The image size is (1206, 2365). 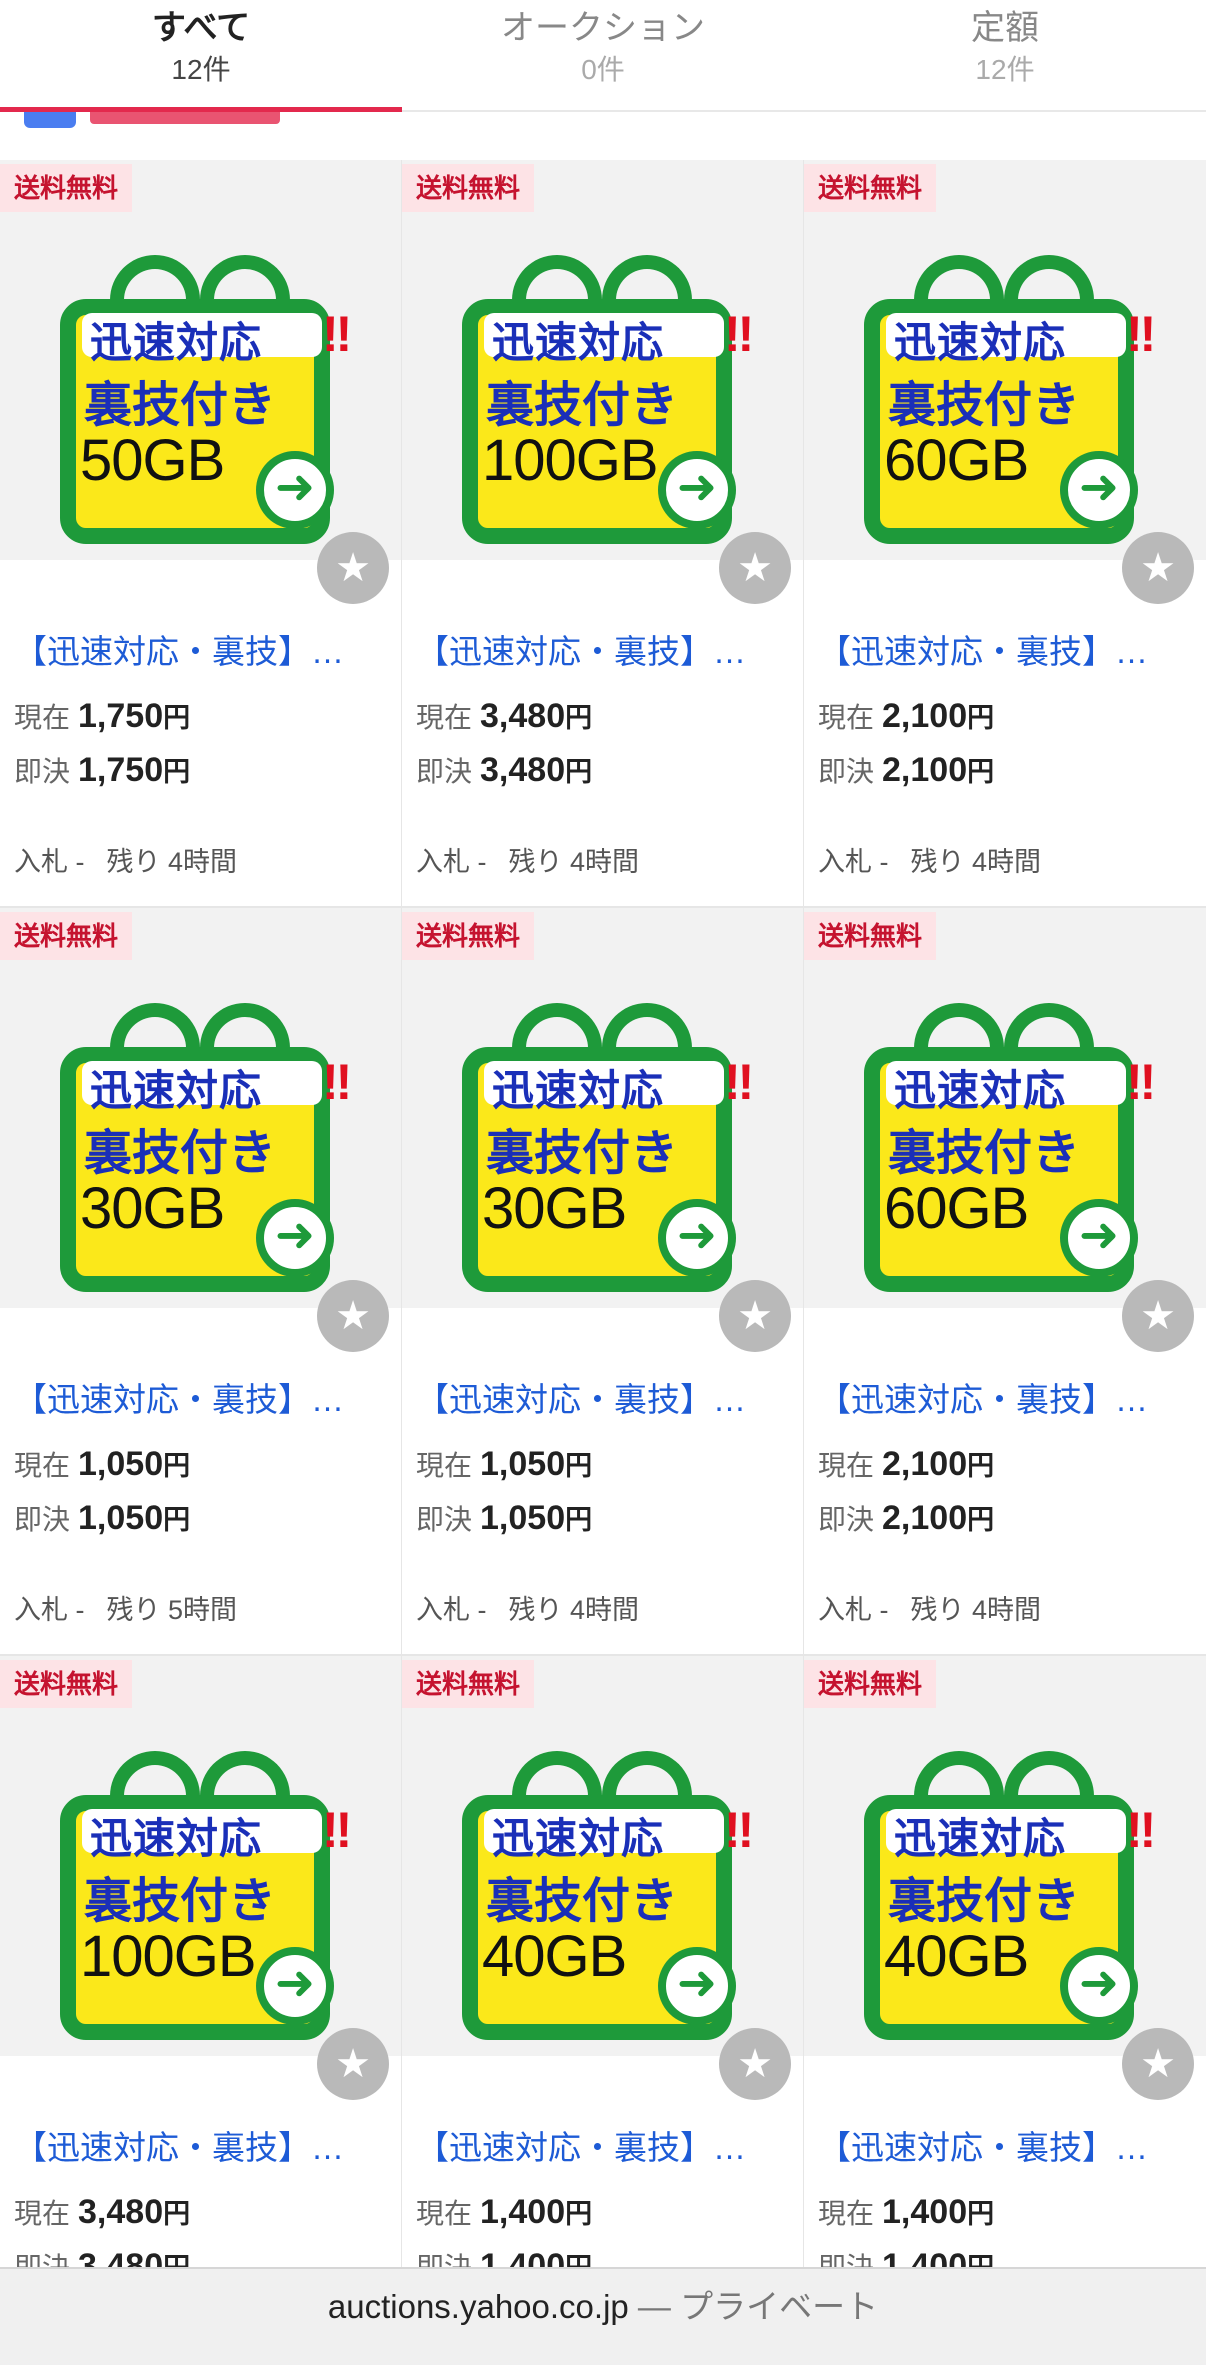 I want to click on buynow-price-value: 1,050, so click(x=523, y=1518).